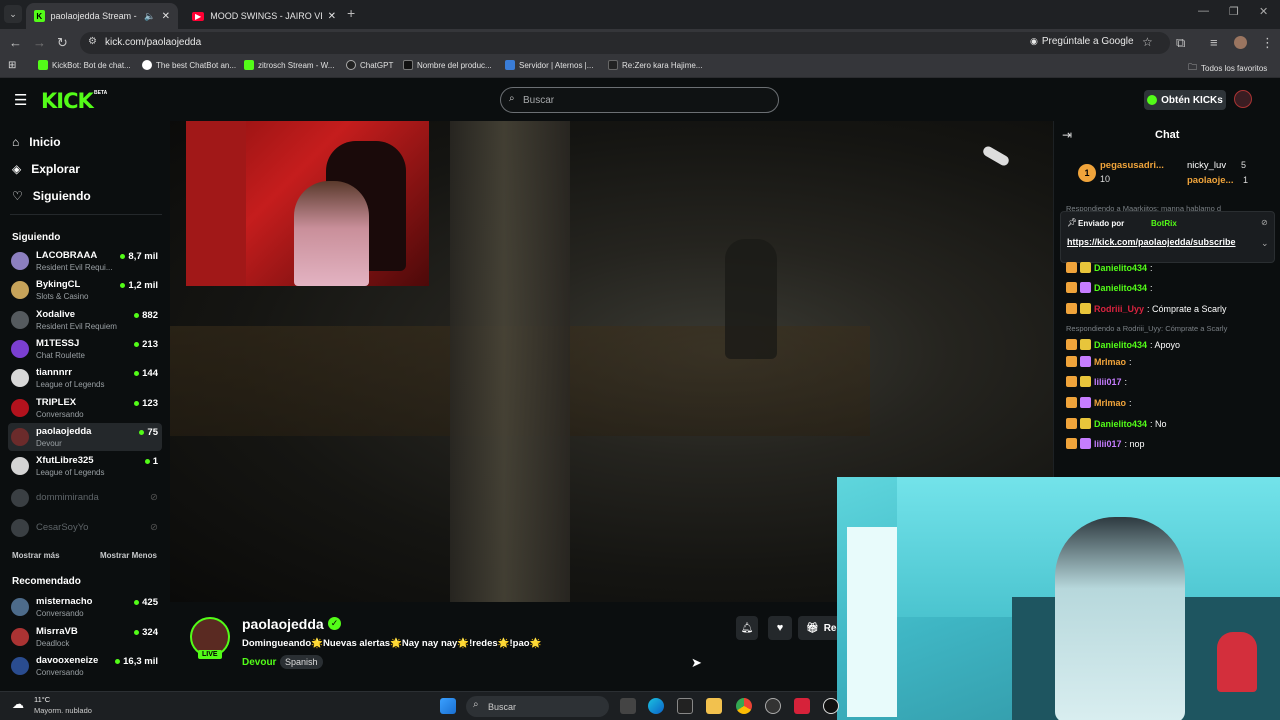 The width and height of the screenshot is (1280, 720). I want to click on category-link: Devour, so click(259, 662).